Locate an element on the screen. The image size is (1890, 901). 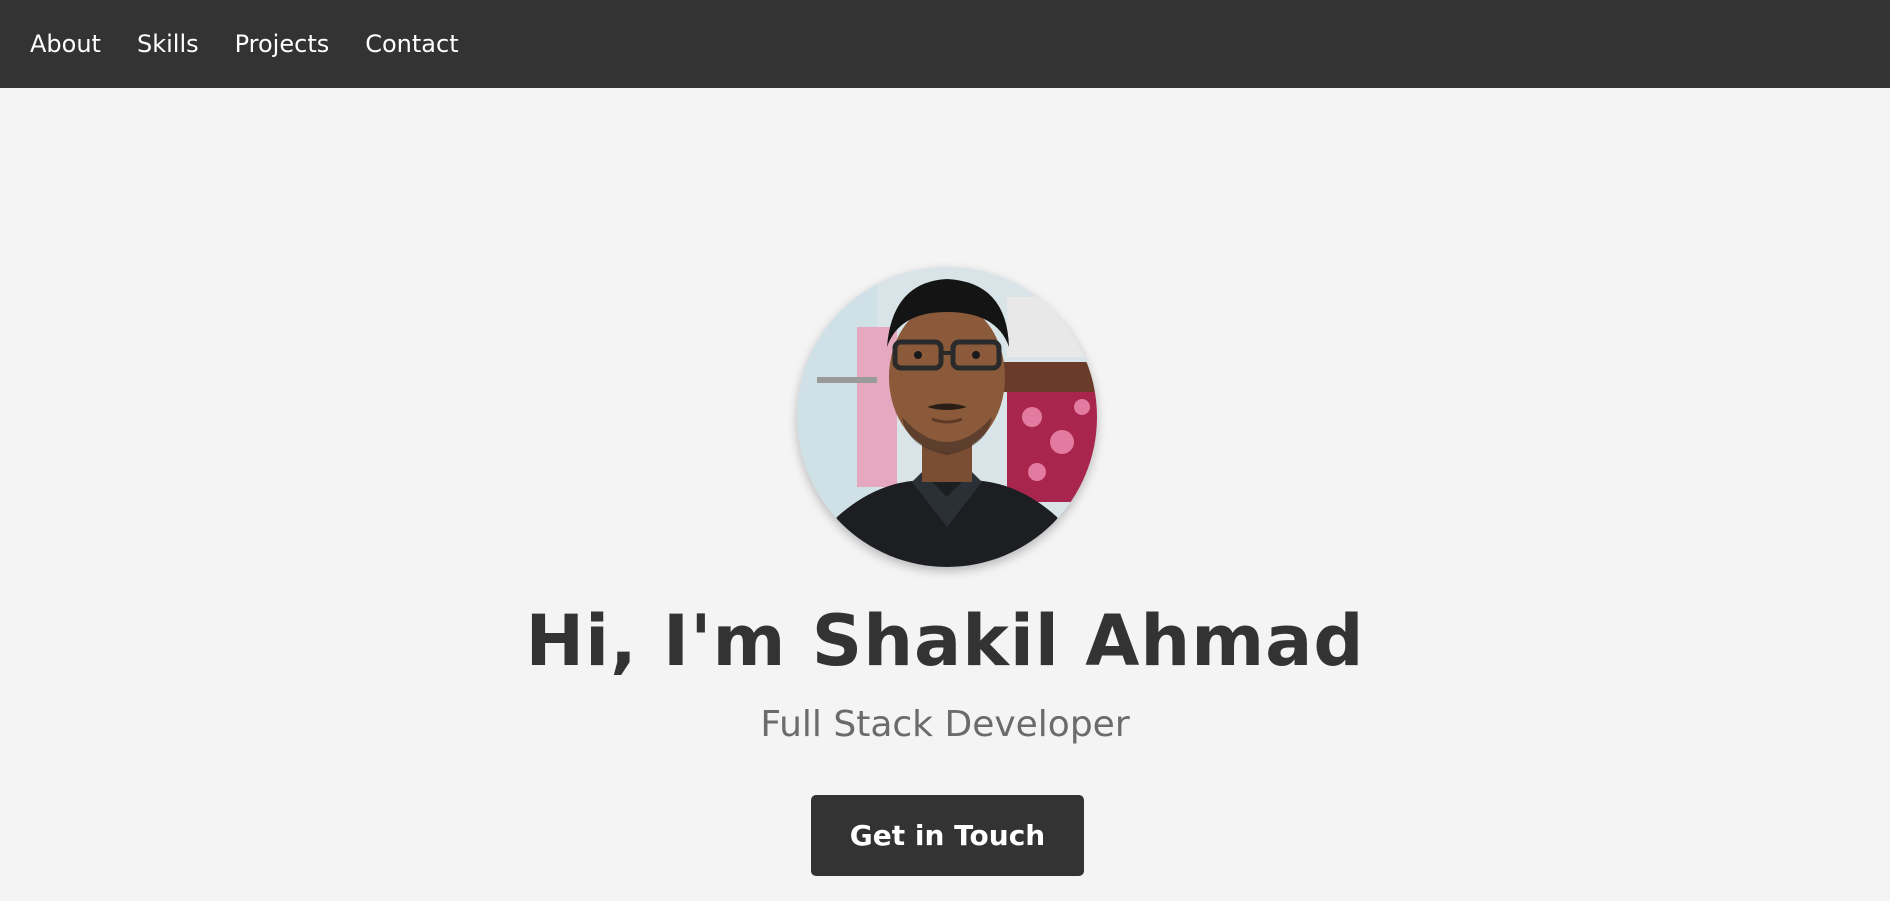
nav-link-about: About is located at coordinates (65, 44).